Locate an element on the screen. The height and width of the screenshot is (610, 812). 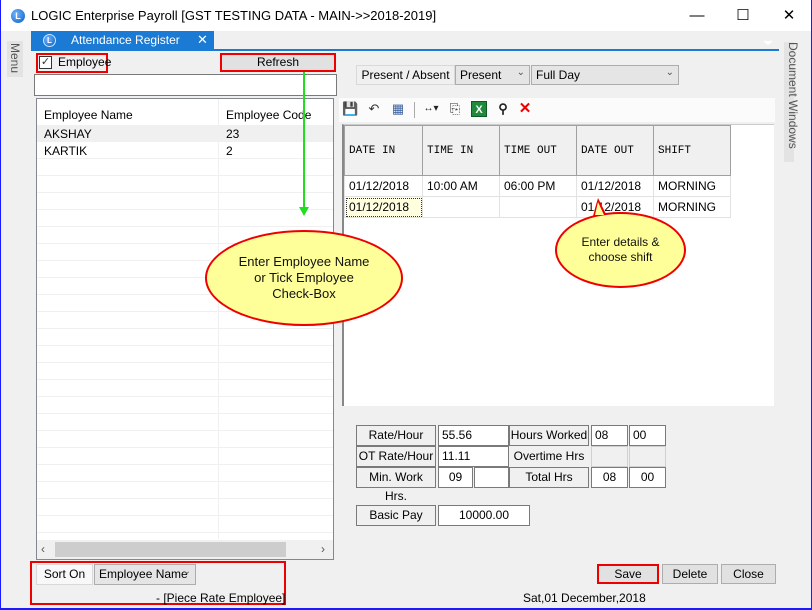
attendance-status-select: Present ⌄ is located at coordinates (492, 75).